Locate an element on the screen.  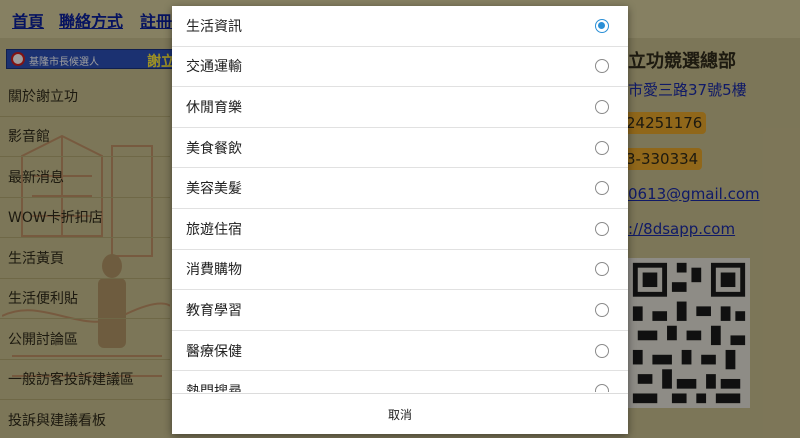
radio-selected-icon is located at coordinates (602, 25).